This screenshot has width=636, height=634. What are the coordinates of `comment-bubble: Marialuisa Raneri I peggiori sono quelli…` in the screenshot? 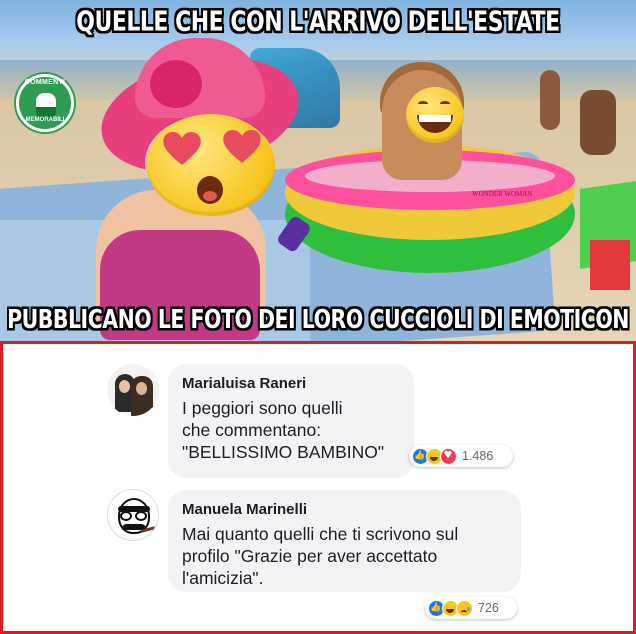 It's located at (291, 421).